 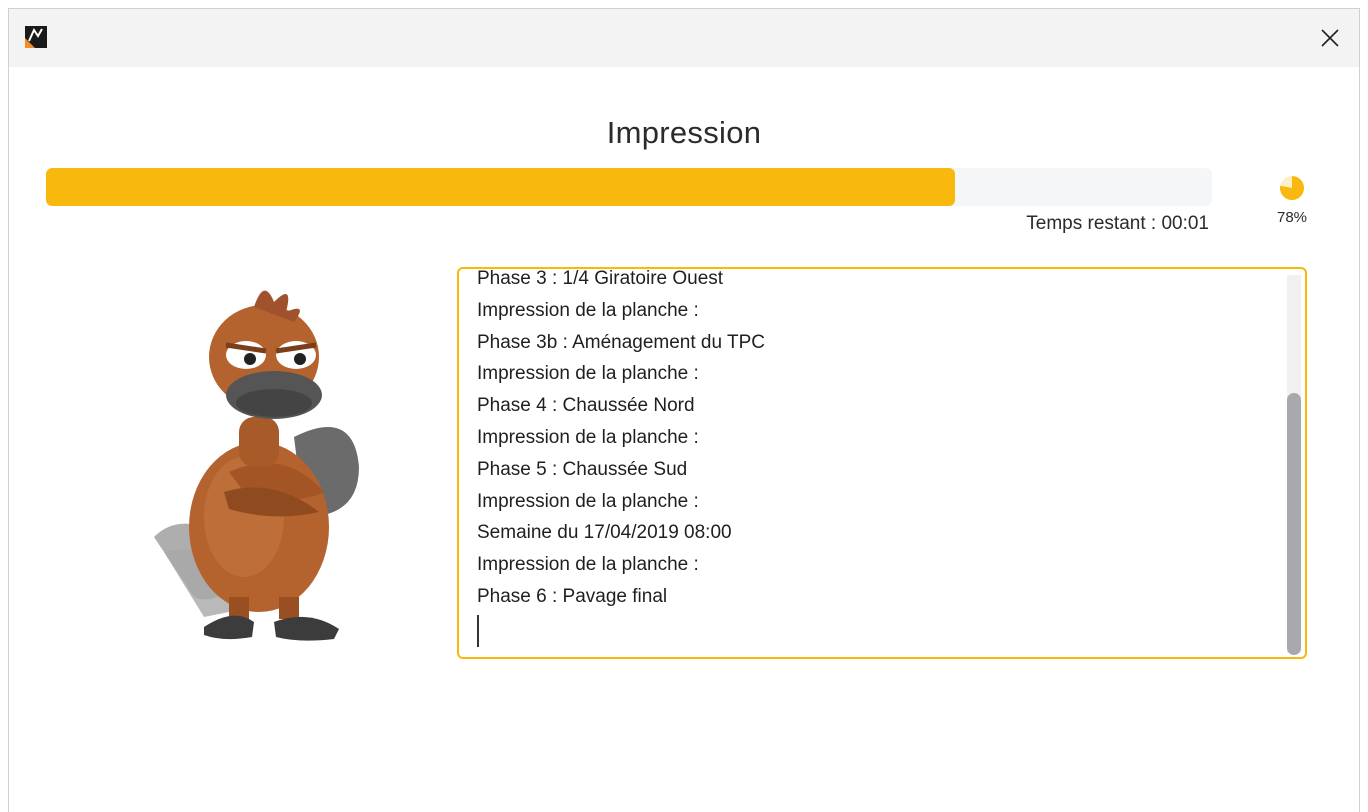 I want to click on close-icon, so click(x=1330, y=38).